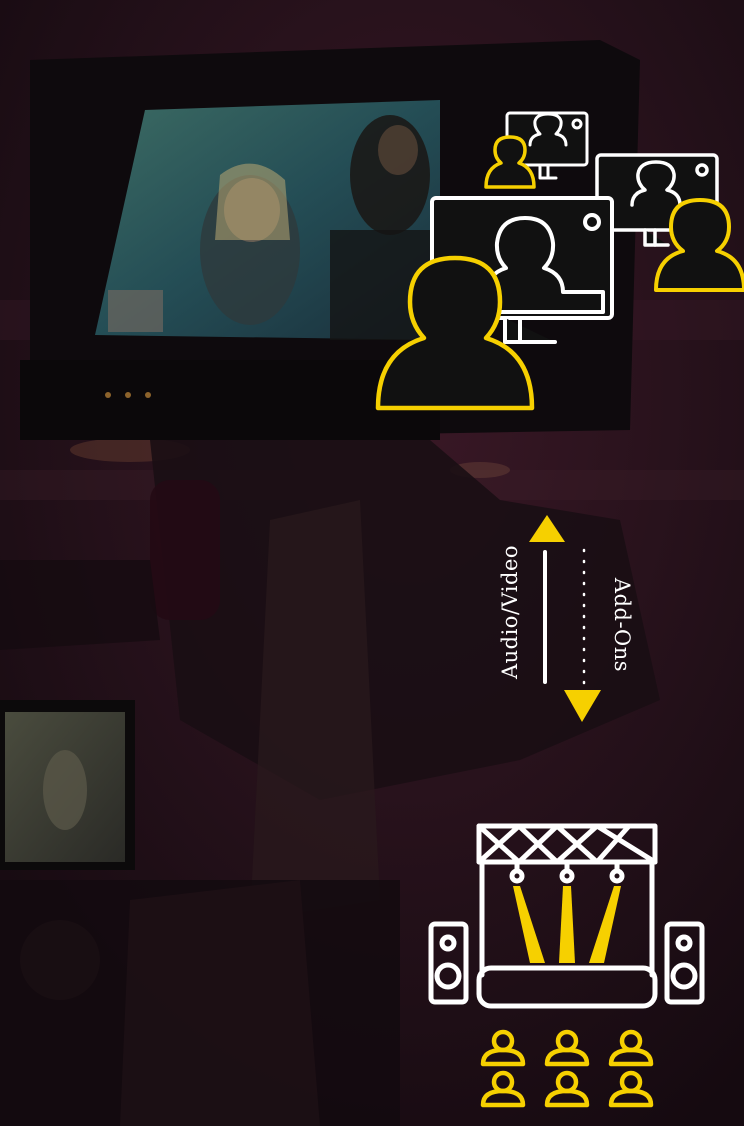  What do you see at coordinates (567, 924) in the screenshot?
I see `spotlight-beams-icon` at bounding box center [567, 924].